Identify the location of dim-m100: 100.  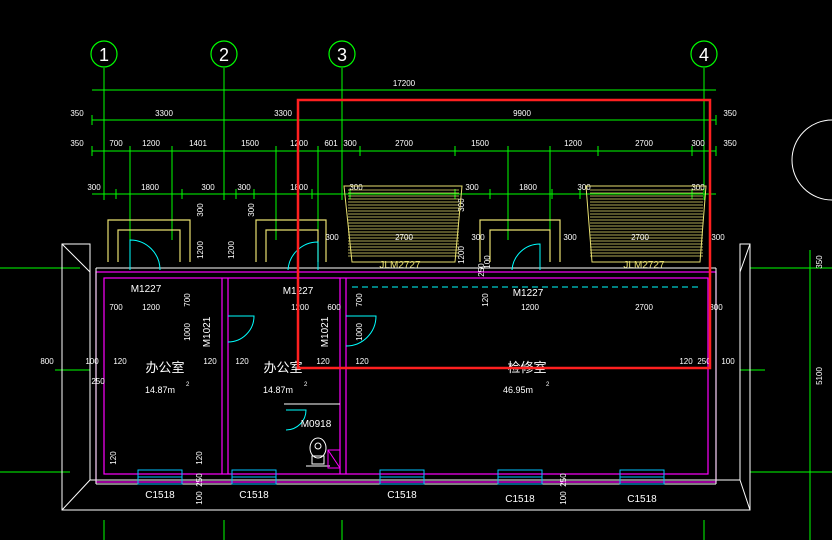
(728, 361).